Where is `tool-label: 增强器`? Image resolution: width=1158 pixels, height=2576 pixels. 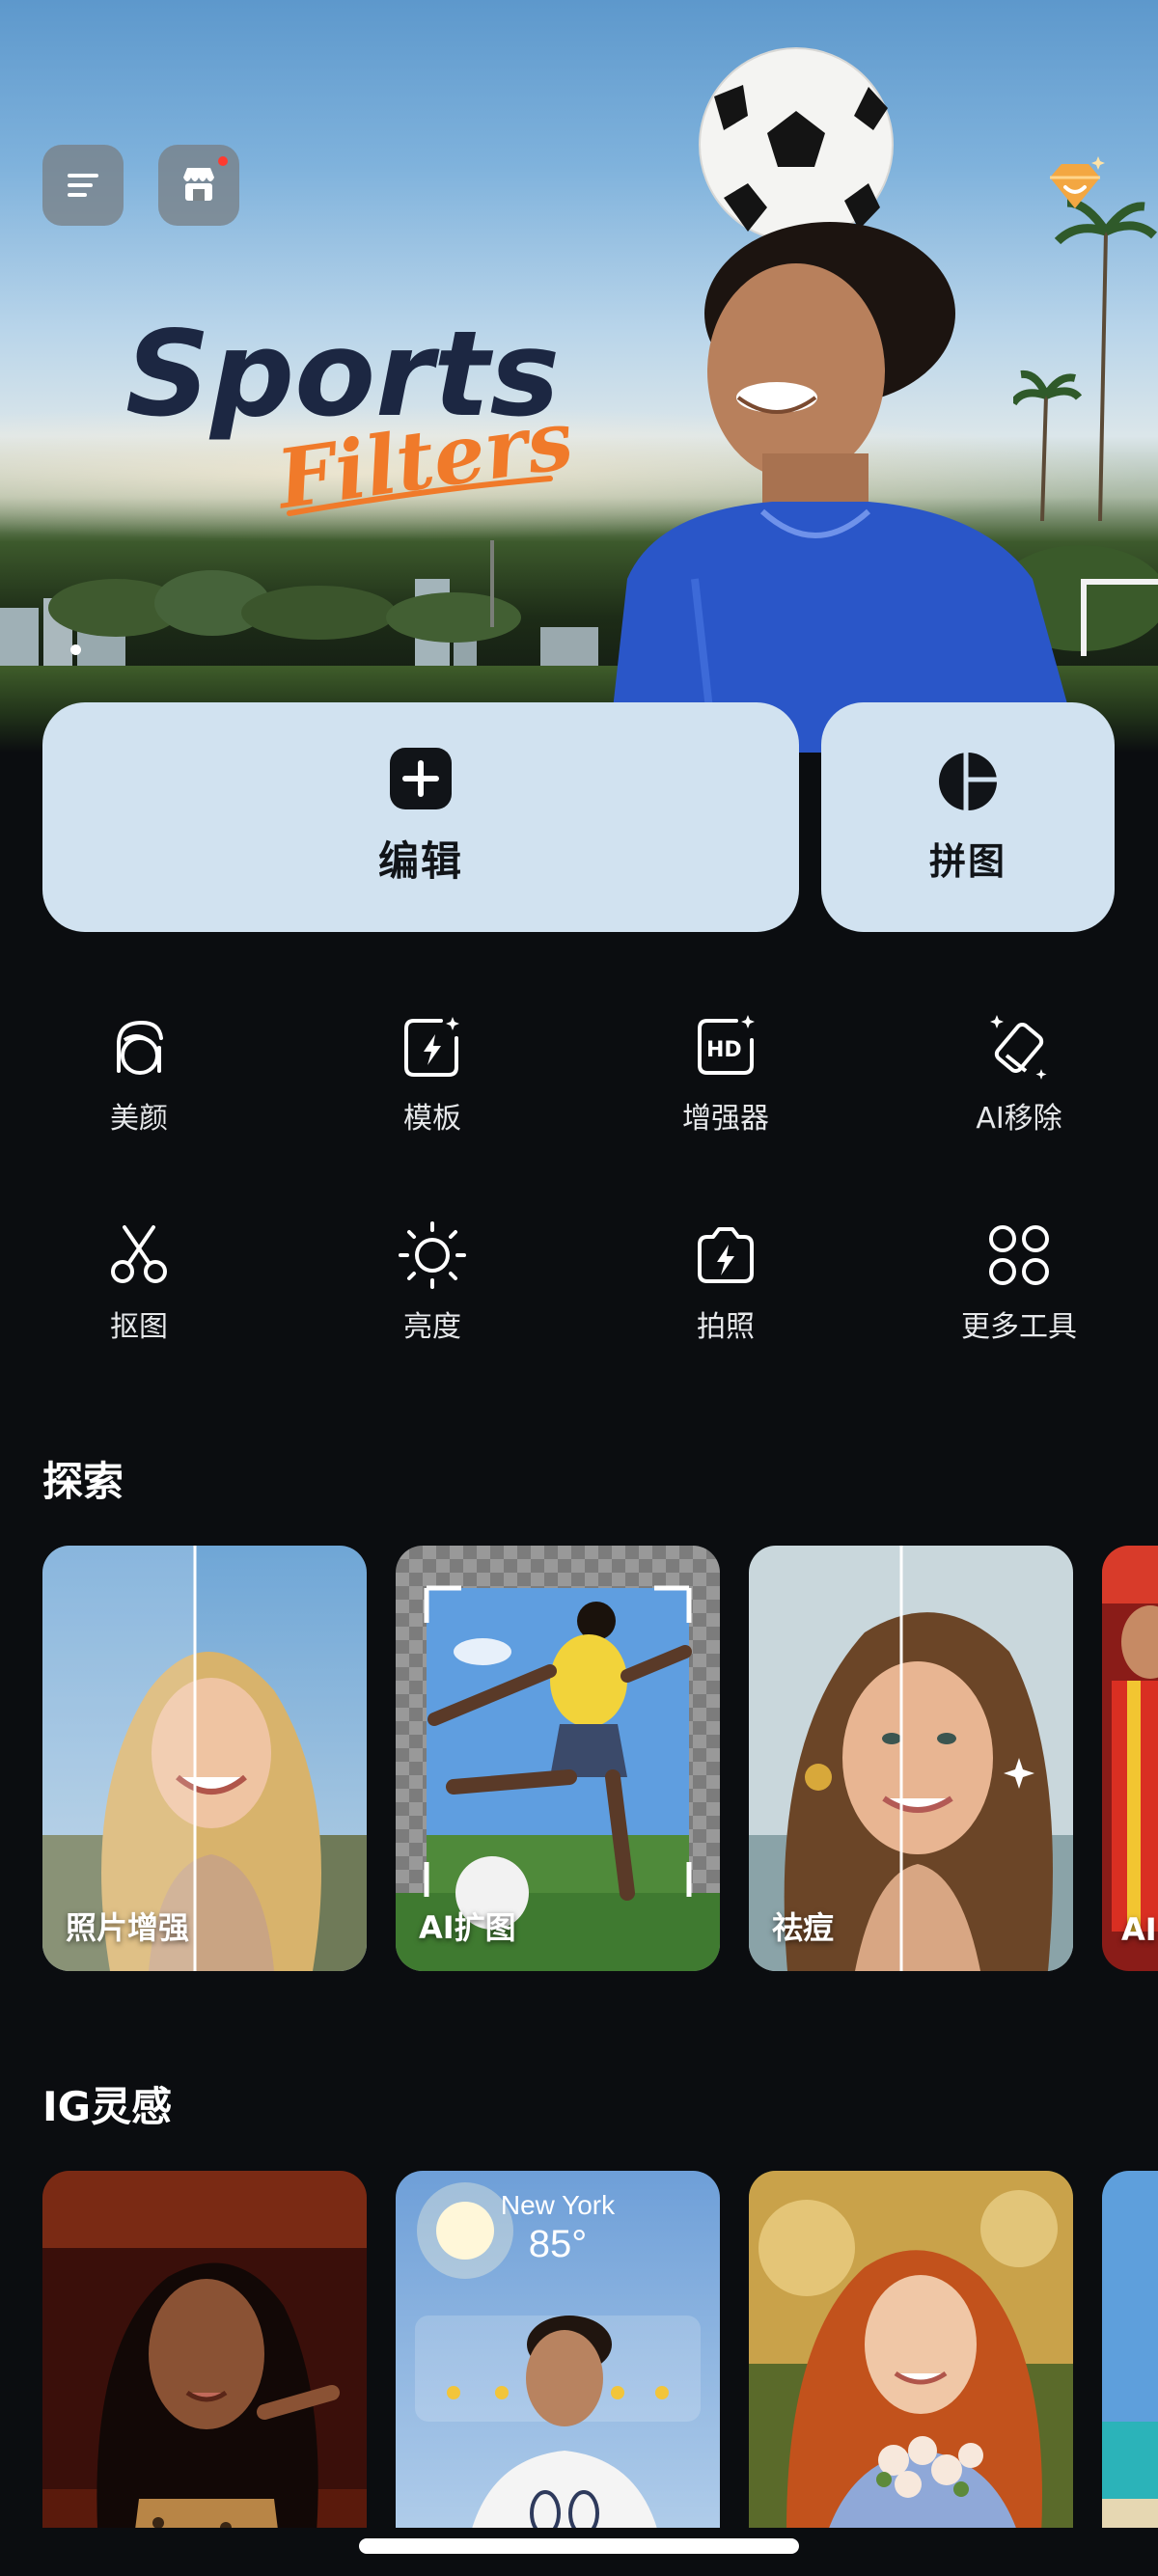 tool-label: 增强器 is located at coordinates (725, 1119).